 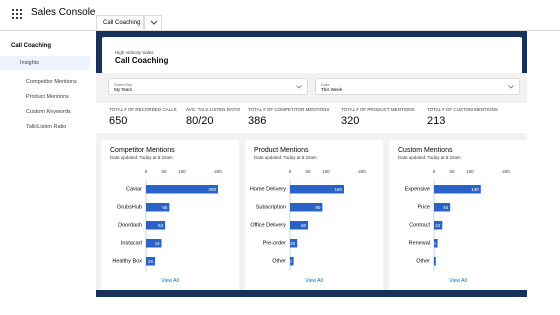 What do you see at coordinates (271, 208) in the screenshot?
I see `category-label: Subscription` at bounding box center [271, 208].